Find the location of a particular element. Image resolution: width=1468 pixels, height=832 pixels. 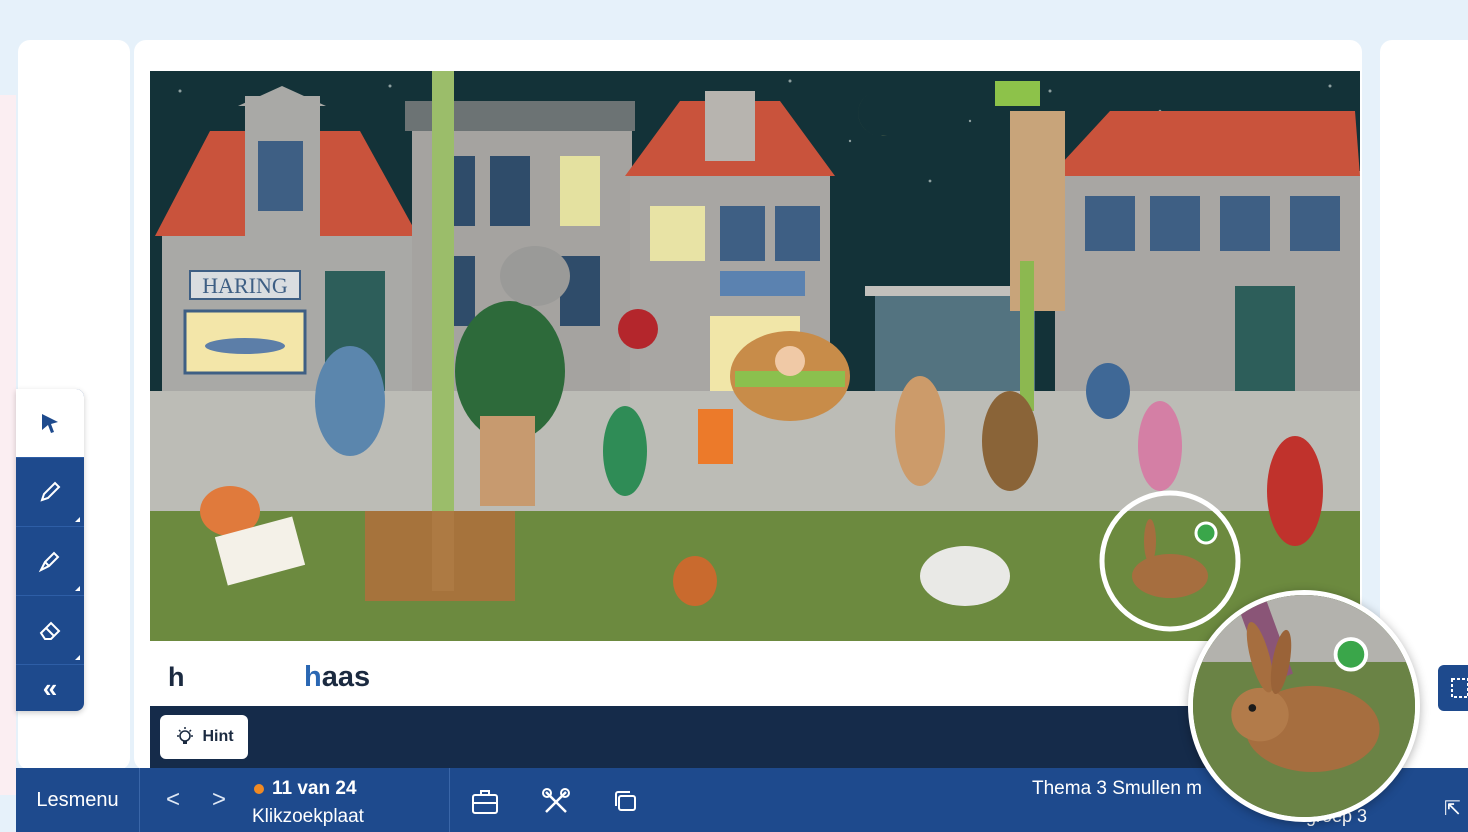

expand-icon: ⇱ is located at coordinates (1452, 808).